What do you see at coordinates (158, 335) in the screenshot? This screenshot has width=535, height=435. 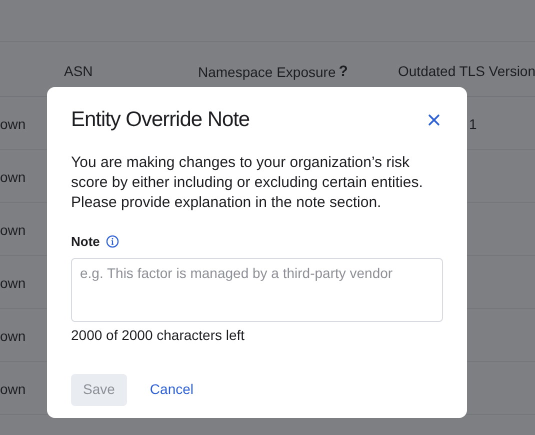 I see `character-counter: 2000 of 2000 characters left` at bounding box center [158, 335].